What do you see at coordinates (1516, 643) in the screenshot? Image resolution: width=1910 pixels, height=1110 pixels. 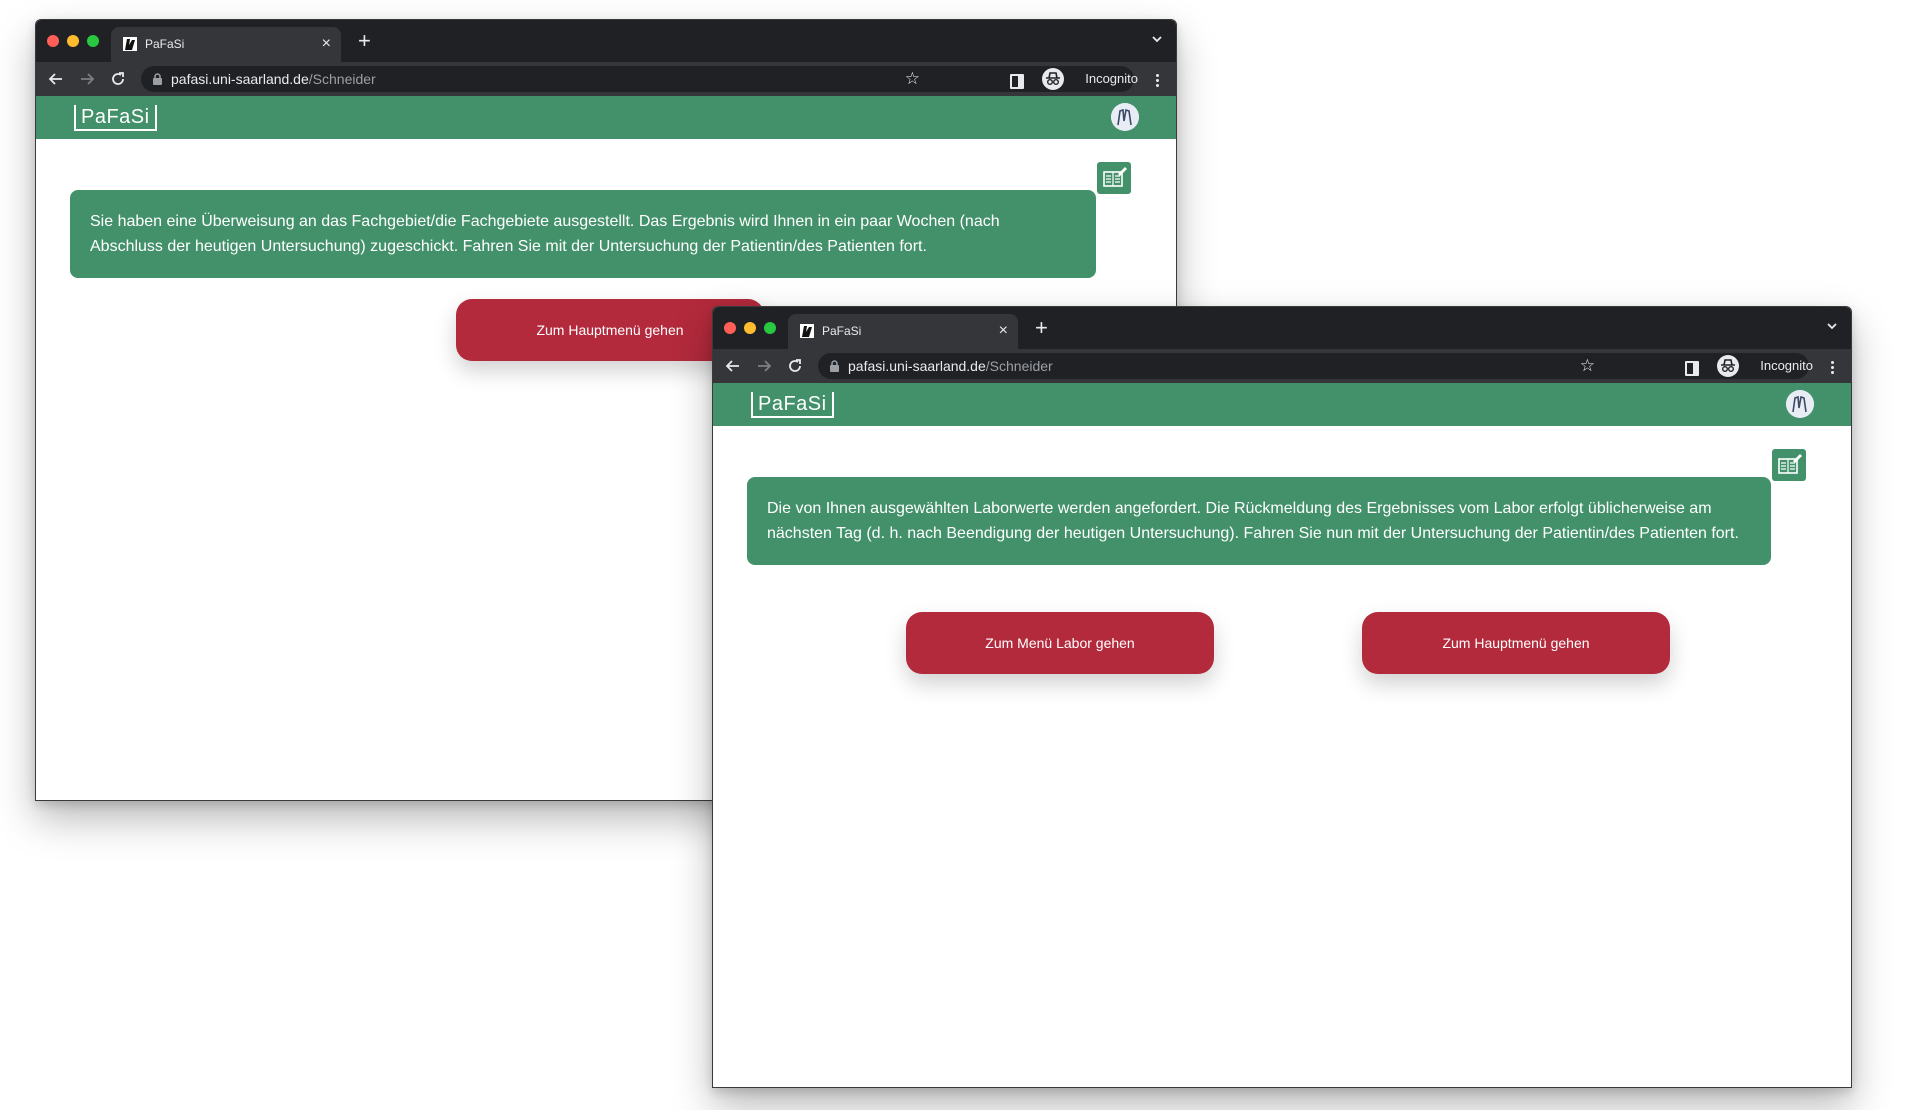 I see `main-menu-button: Zum Hauptmenü gehen` at bounding box center [1516, 643].